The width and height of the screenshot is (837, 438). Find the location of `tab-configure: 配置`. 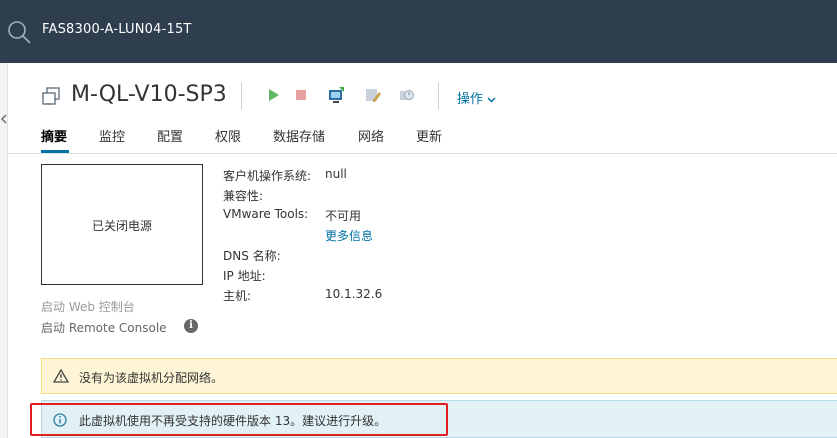

tab-configure: 配置 is located at coordinates (170, 135).